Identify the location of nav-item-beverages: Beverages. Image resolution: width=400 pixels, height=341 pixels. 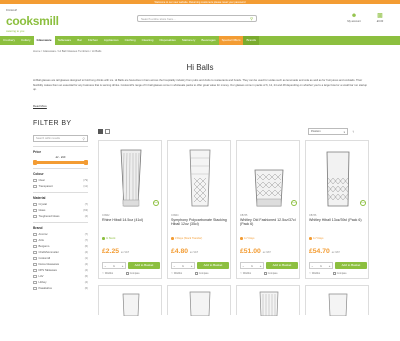
(208, 40).